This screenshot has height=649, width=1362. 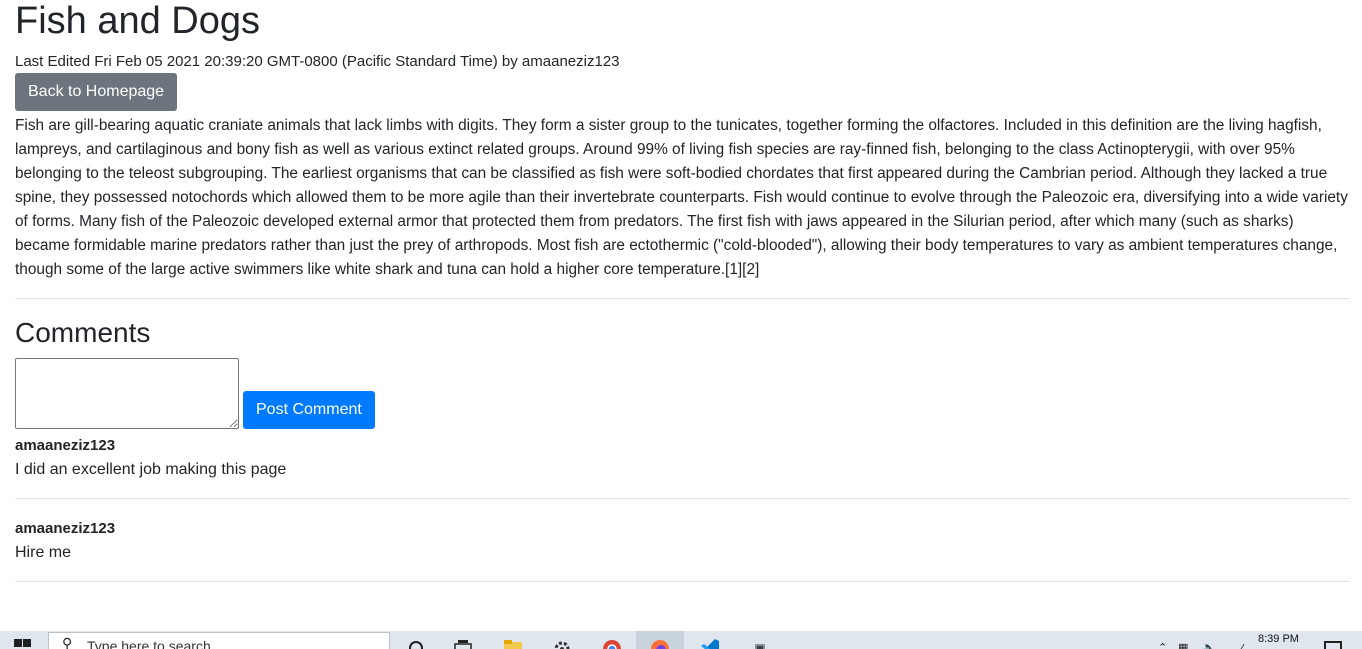 What do you see at coordinates (219, 640) in the screenshot?
I see `taskbar-search-box: Type here to search` at bounding box center [219, 640].